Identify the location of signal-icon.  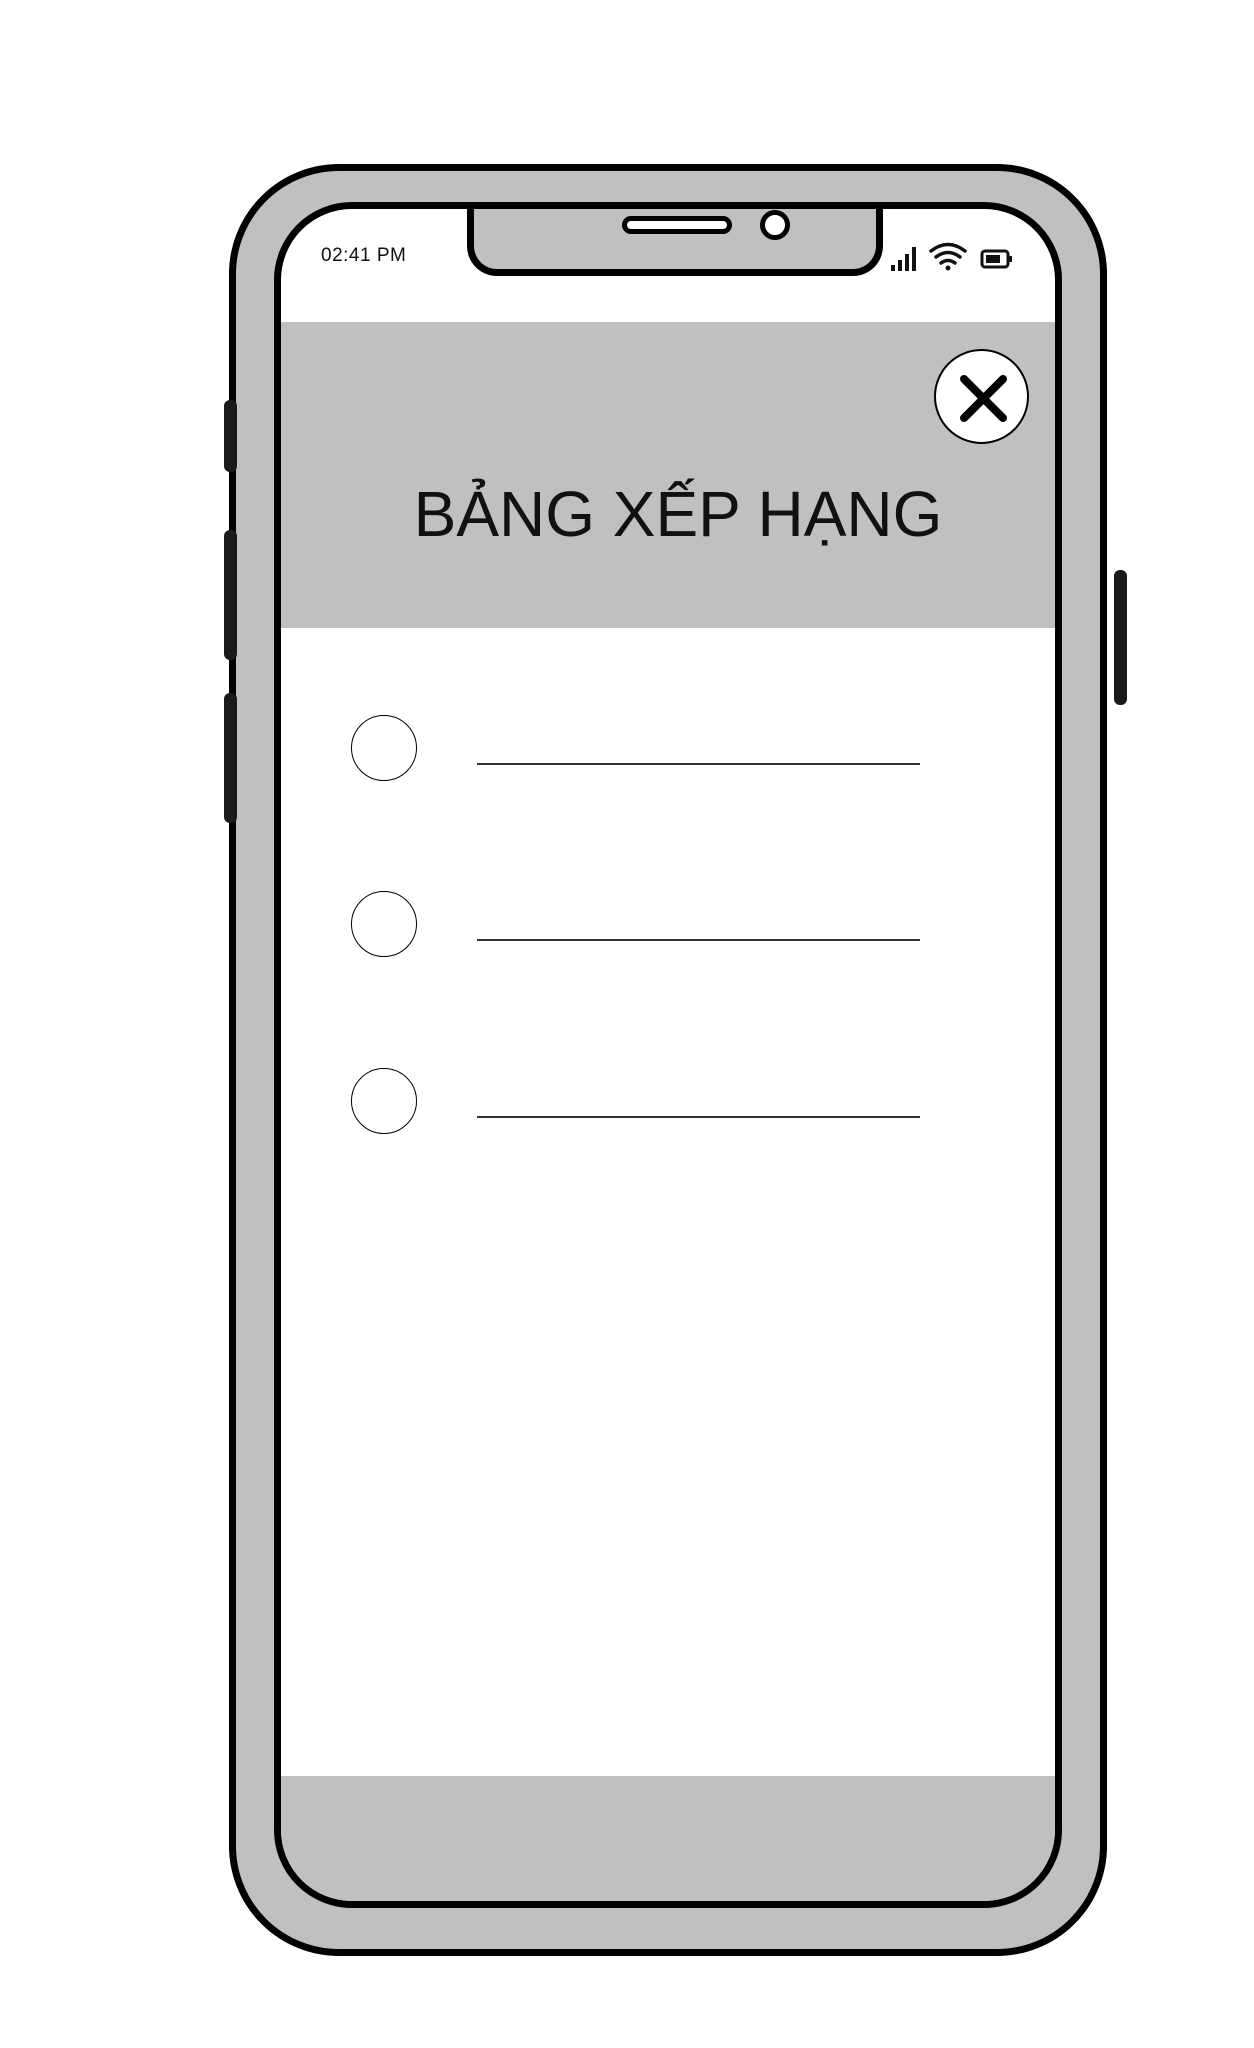
(903, 259).